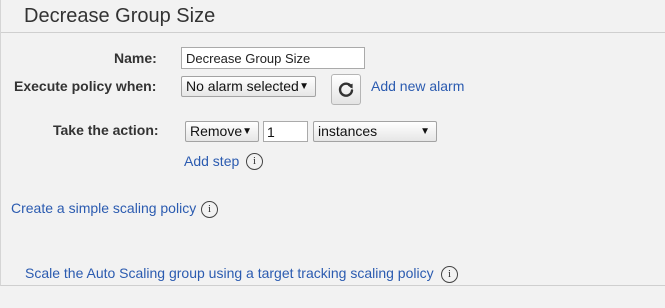 The image size is (665, 308). Describe the element at coordinates (103, 208) in the screenshot. I see `create-simple-scaling-policy-link: Create a simple scaling policy` at that location.